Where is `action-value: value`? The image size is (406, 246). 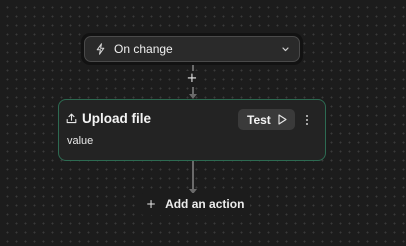
action-value: value is located at coordinates (80, 141).